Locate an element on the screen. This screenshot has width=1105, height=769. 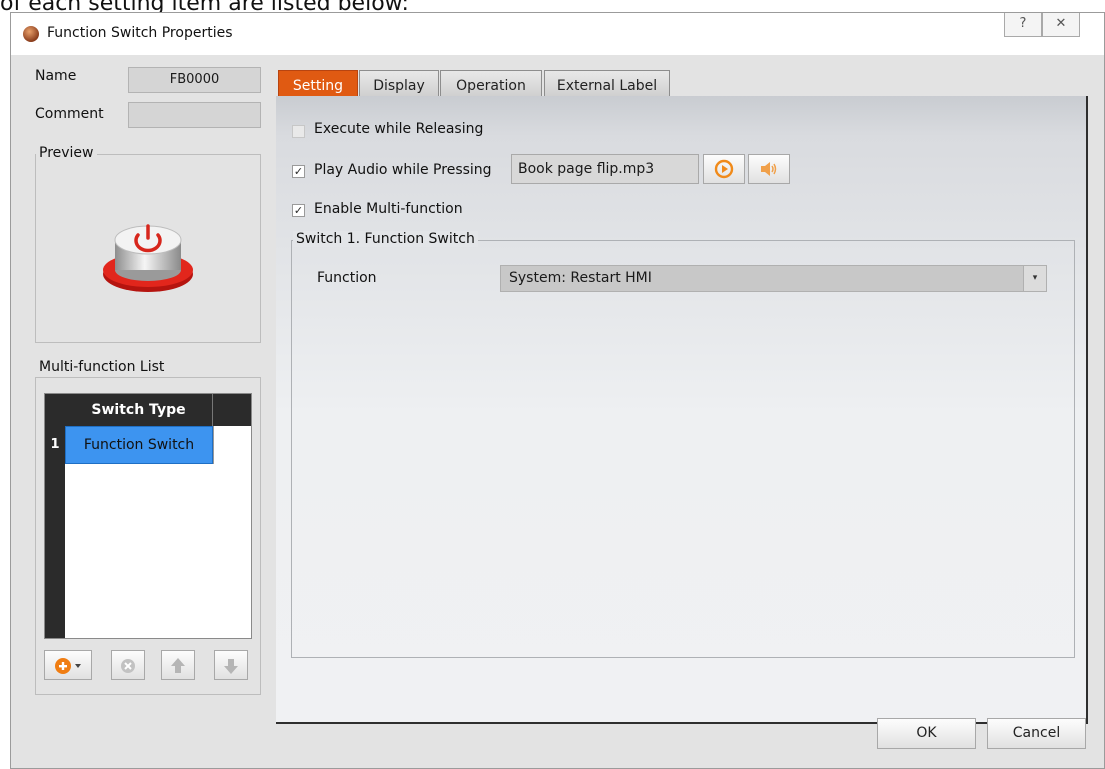
name-label: Name is located at coordinates (56, 76).